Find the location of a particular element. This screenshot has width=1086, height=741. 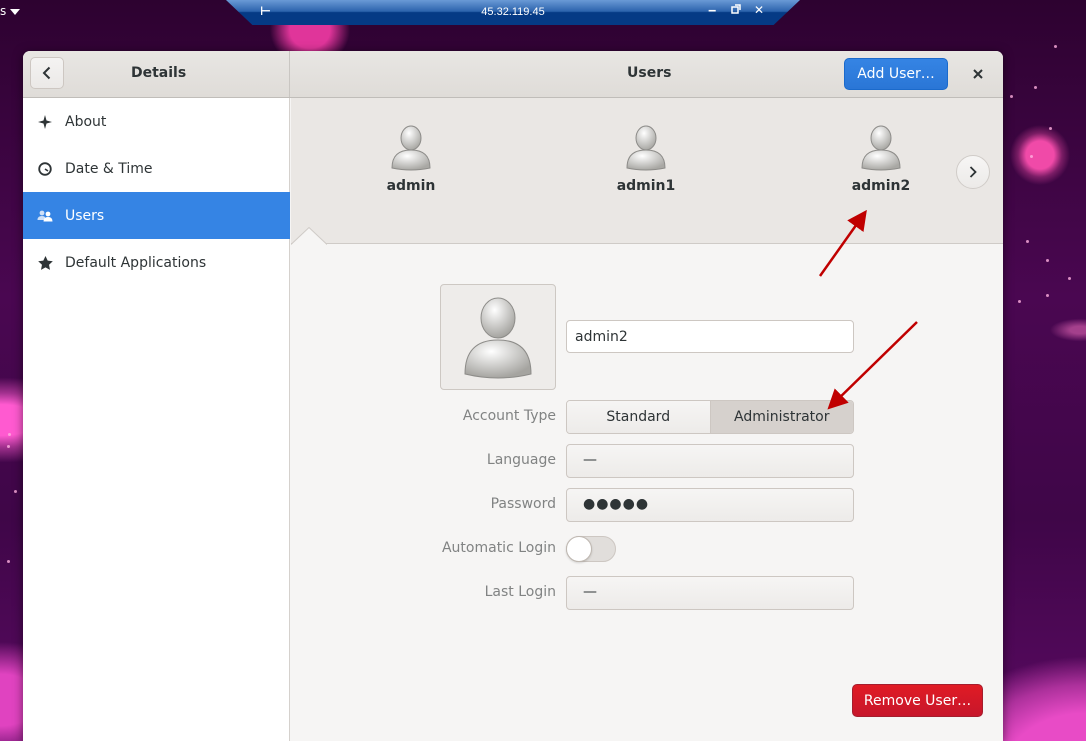

restore-icon is located at coordinates (736, 10).